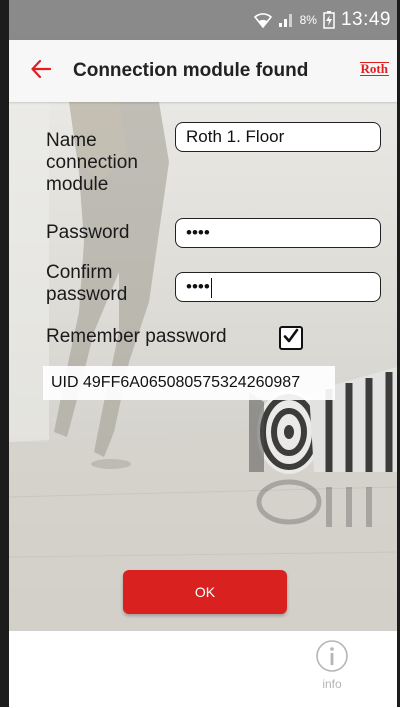 This screenshot has width=400, height=708. Describe the element at coordinates (92, 162) in the screenshot. I see `name-label: Name connection module` at that location.